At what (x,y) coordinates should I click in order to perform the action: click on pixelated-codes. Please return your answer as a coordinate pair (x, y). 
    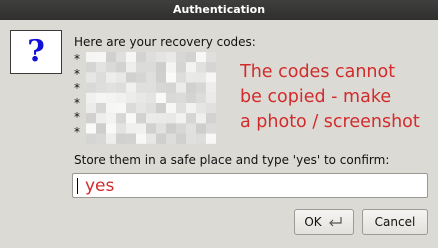
    Looking at the image, I should click on (151, 98).